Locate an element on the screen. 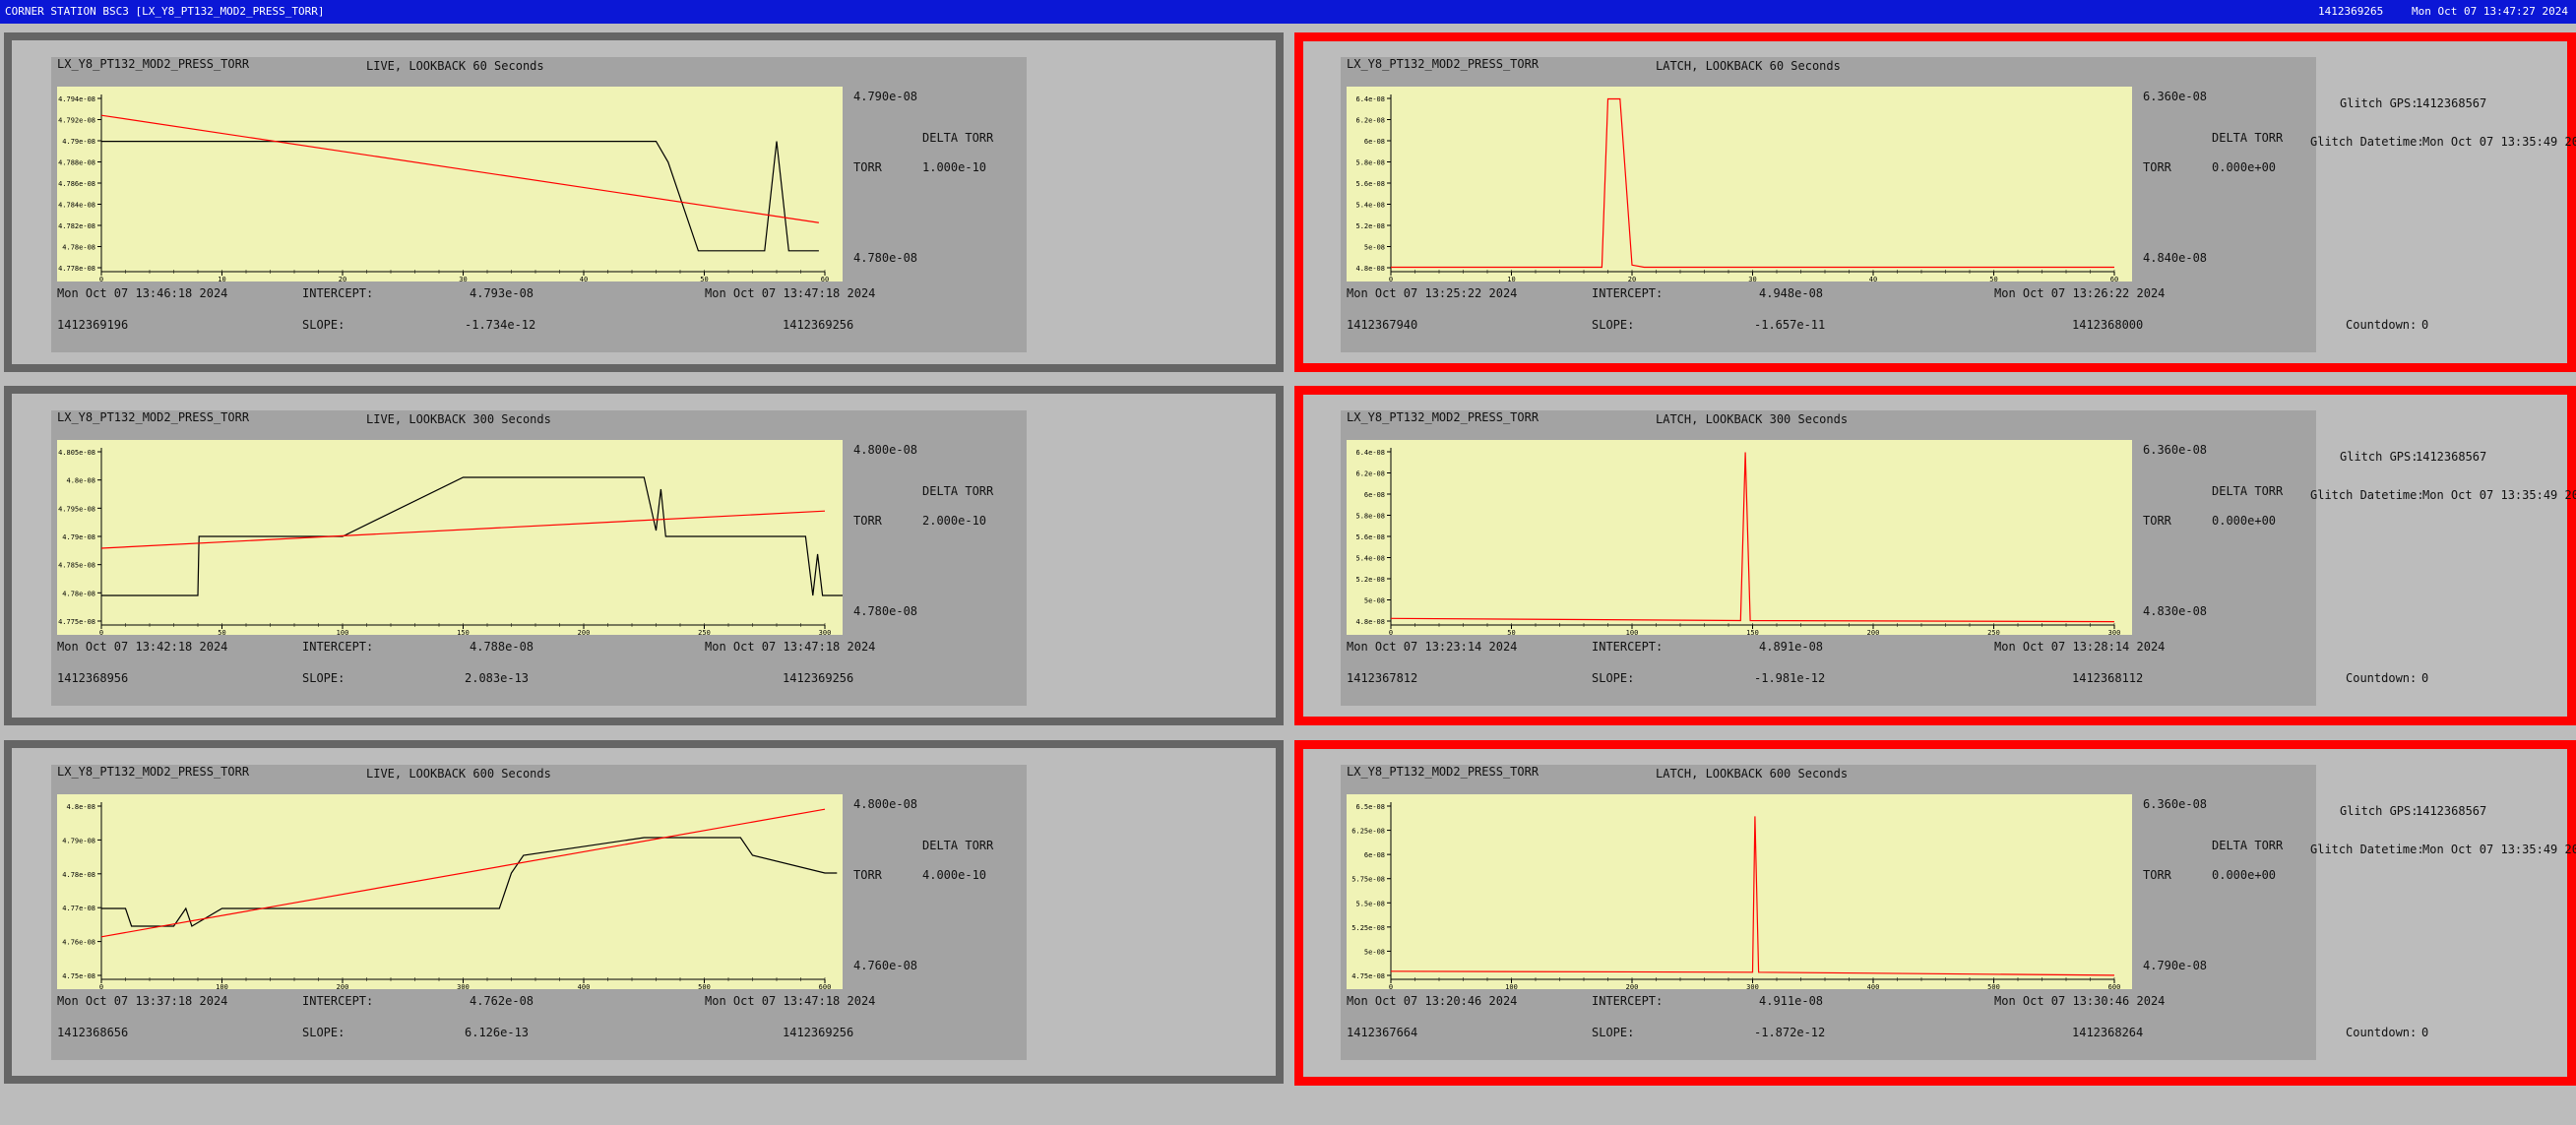 This screenshot has width=2576, height=1125. y-tick-label: 4.77e-08 is located at coordinates (78, 909).